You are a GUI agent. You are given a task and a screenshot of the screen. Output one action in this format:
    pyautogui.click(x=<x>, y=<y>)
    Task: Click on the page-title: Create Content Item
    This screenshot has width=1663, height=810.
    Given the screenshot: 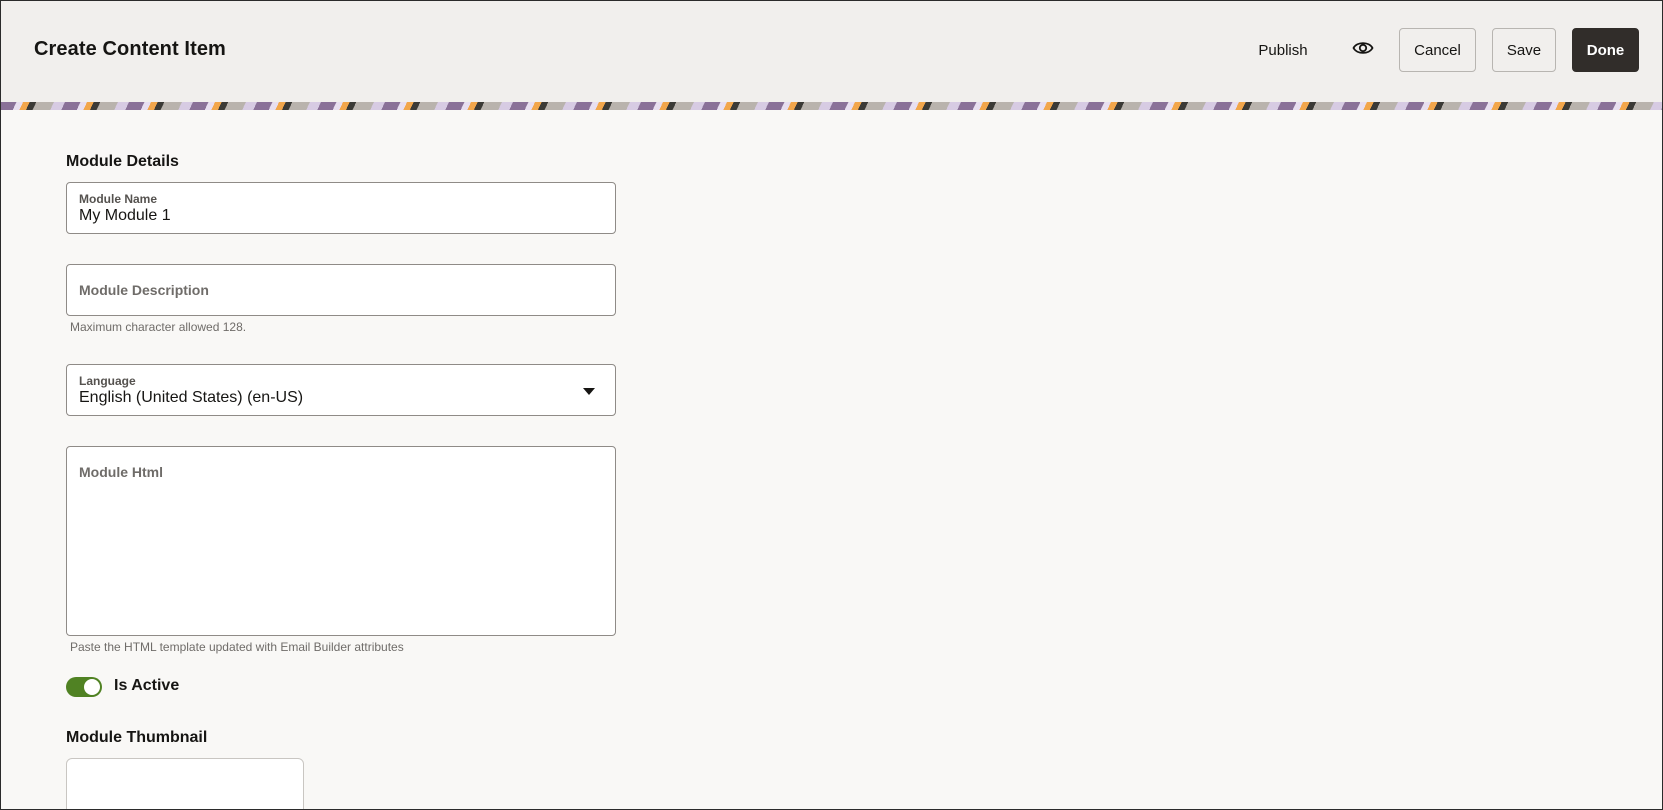 What is the action you would take?
    pyautogui.click(x=130, y=49)
    